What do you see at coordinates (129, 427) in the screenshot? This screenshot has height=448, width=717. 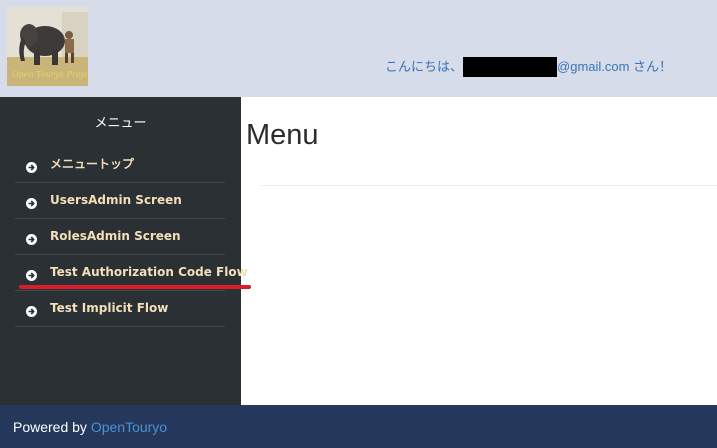 I see `opentouryo-link: OpenTouryo` at bounding box center [129, 427].